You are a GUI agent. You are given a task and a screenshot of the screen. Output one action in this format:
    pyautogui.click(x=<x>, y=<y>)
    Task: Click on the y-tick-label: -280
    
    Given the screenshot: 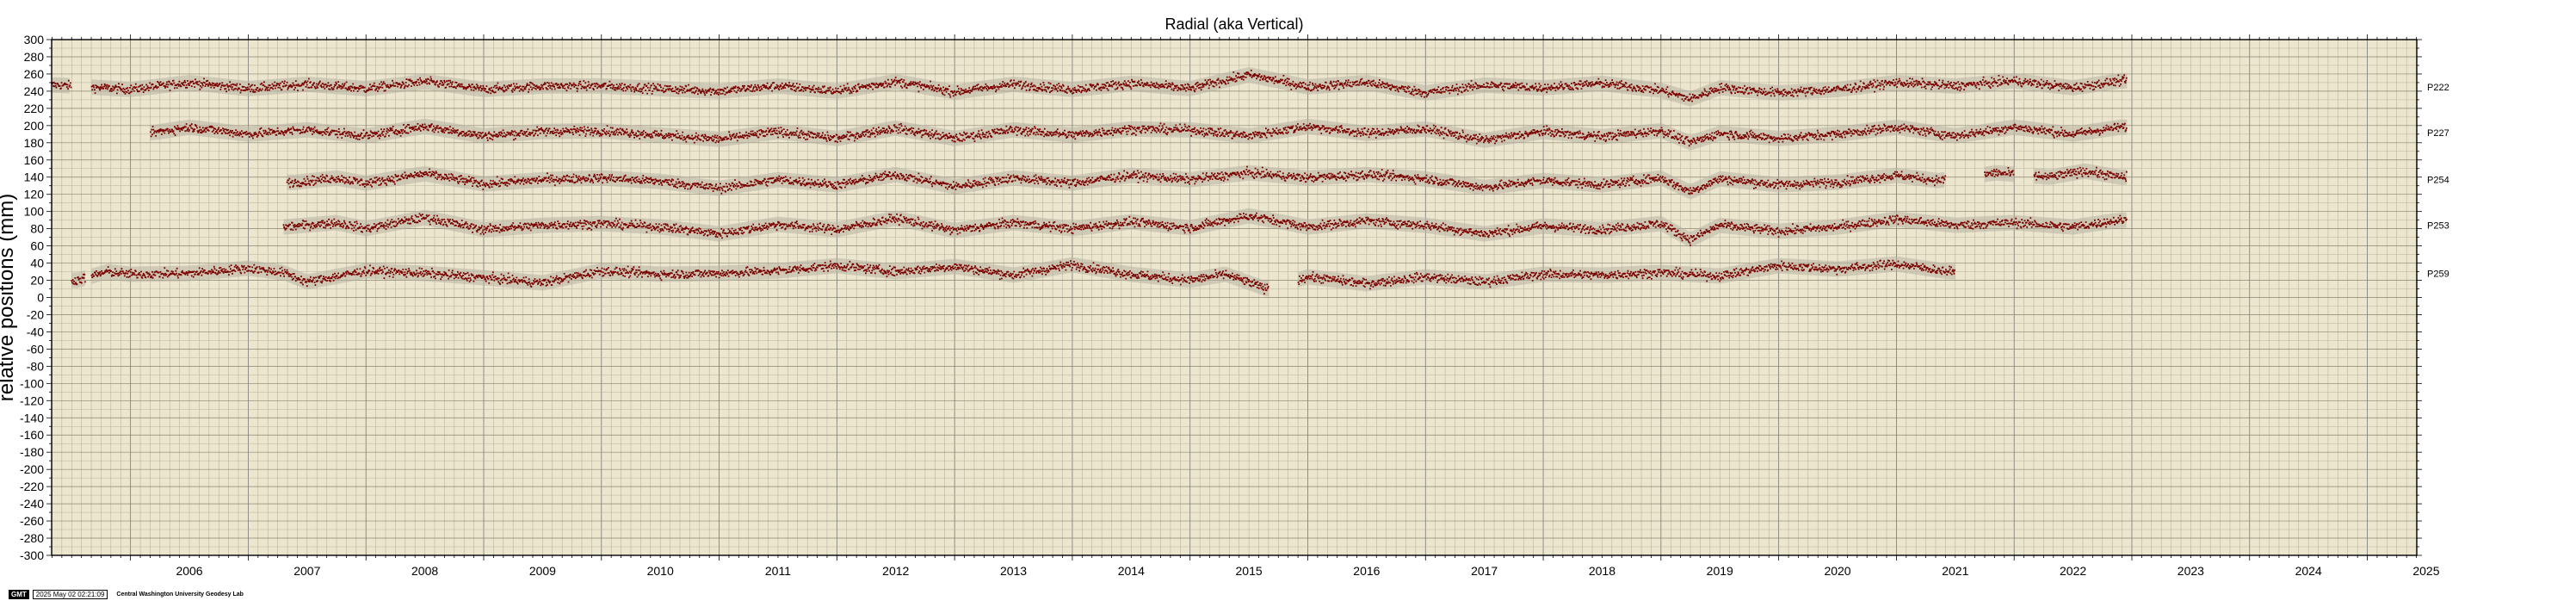 What is the action you would take?
    pyautogui.click(x=32, y=538)
    